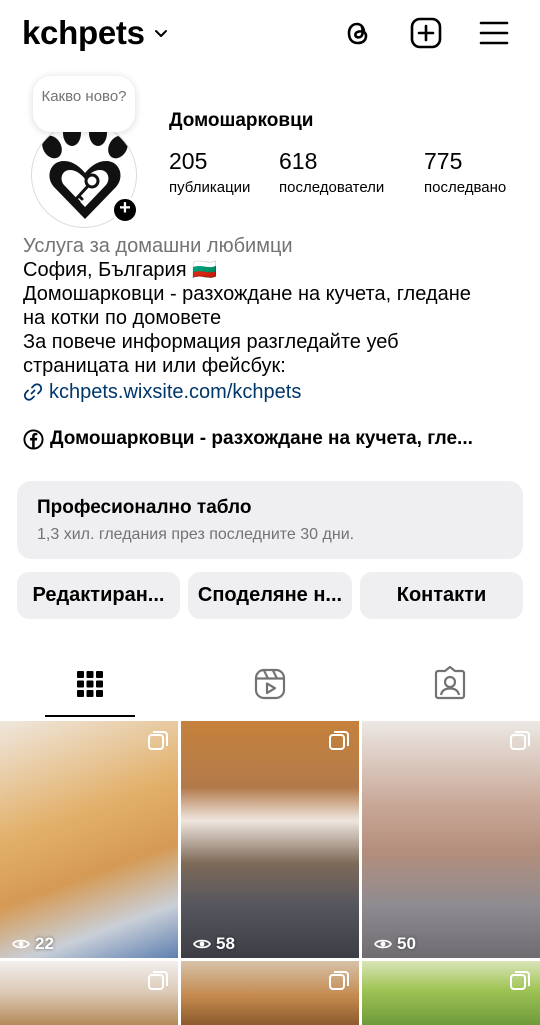 The height and width of the screenshot is (1025, 540). I want to click on bio-line: За повече информация разгледайте уеб, so click(211, 342).